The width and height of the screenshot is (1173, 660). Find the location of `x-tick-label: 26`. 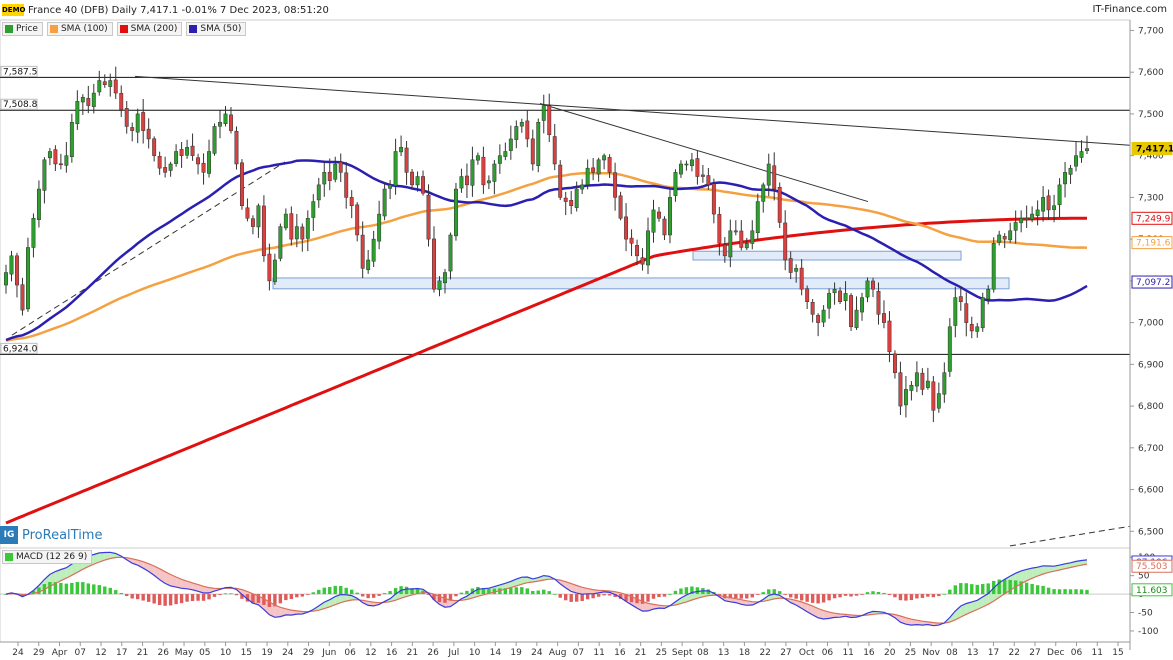

x-tick-label: 26 is located at coordinates (164, 653).